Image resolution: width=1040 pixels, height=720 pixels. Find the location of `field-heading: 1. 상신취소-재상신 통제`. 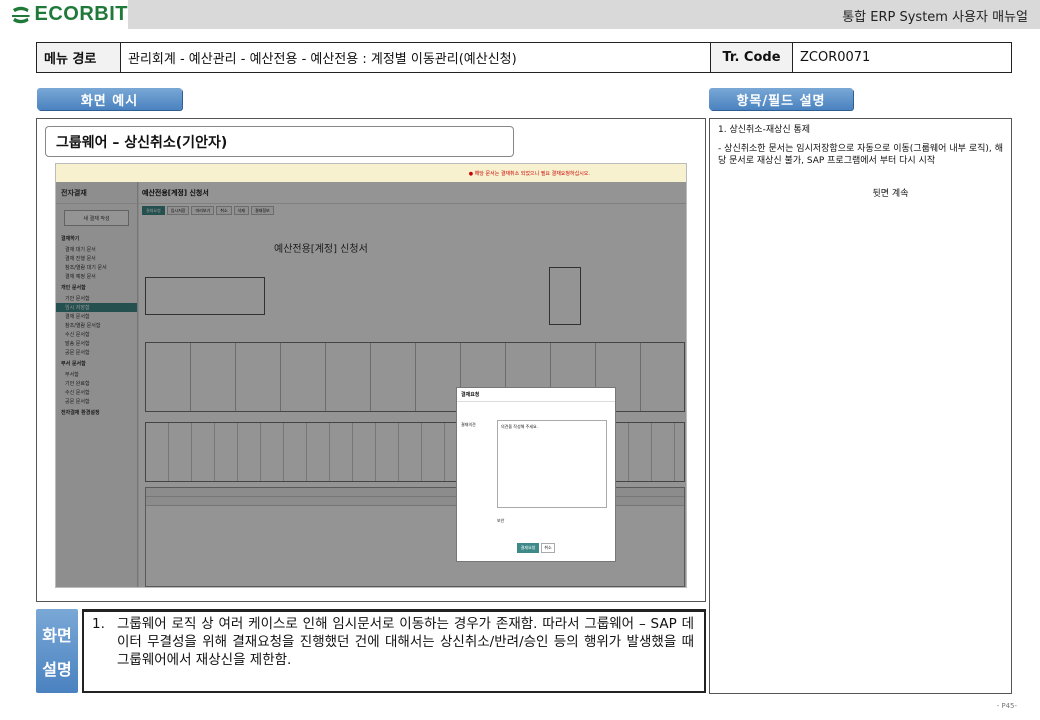

field-heading: 1. 상신취소-재상신 통제 is located at coordinates (764, 130).